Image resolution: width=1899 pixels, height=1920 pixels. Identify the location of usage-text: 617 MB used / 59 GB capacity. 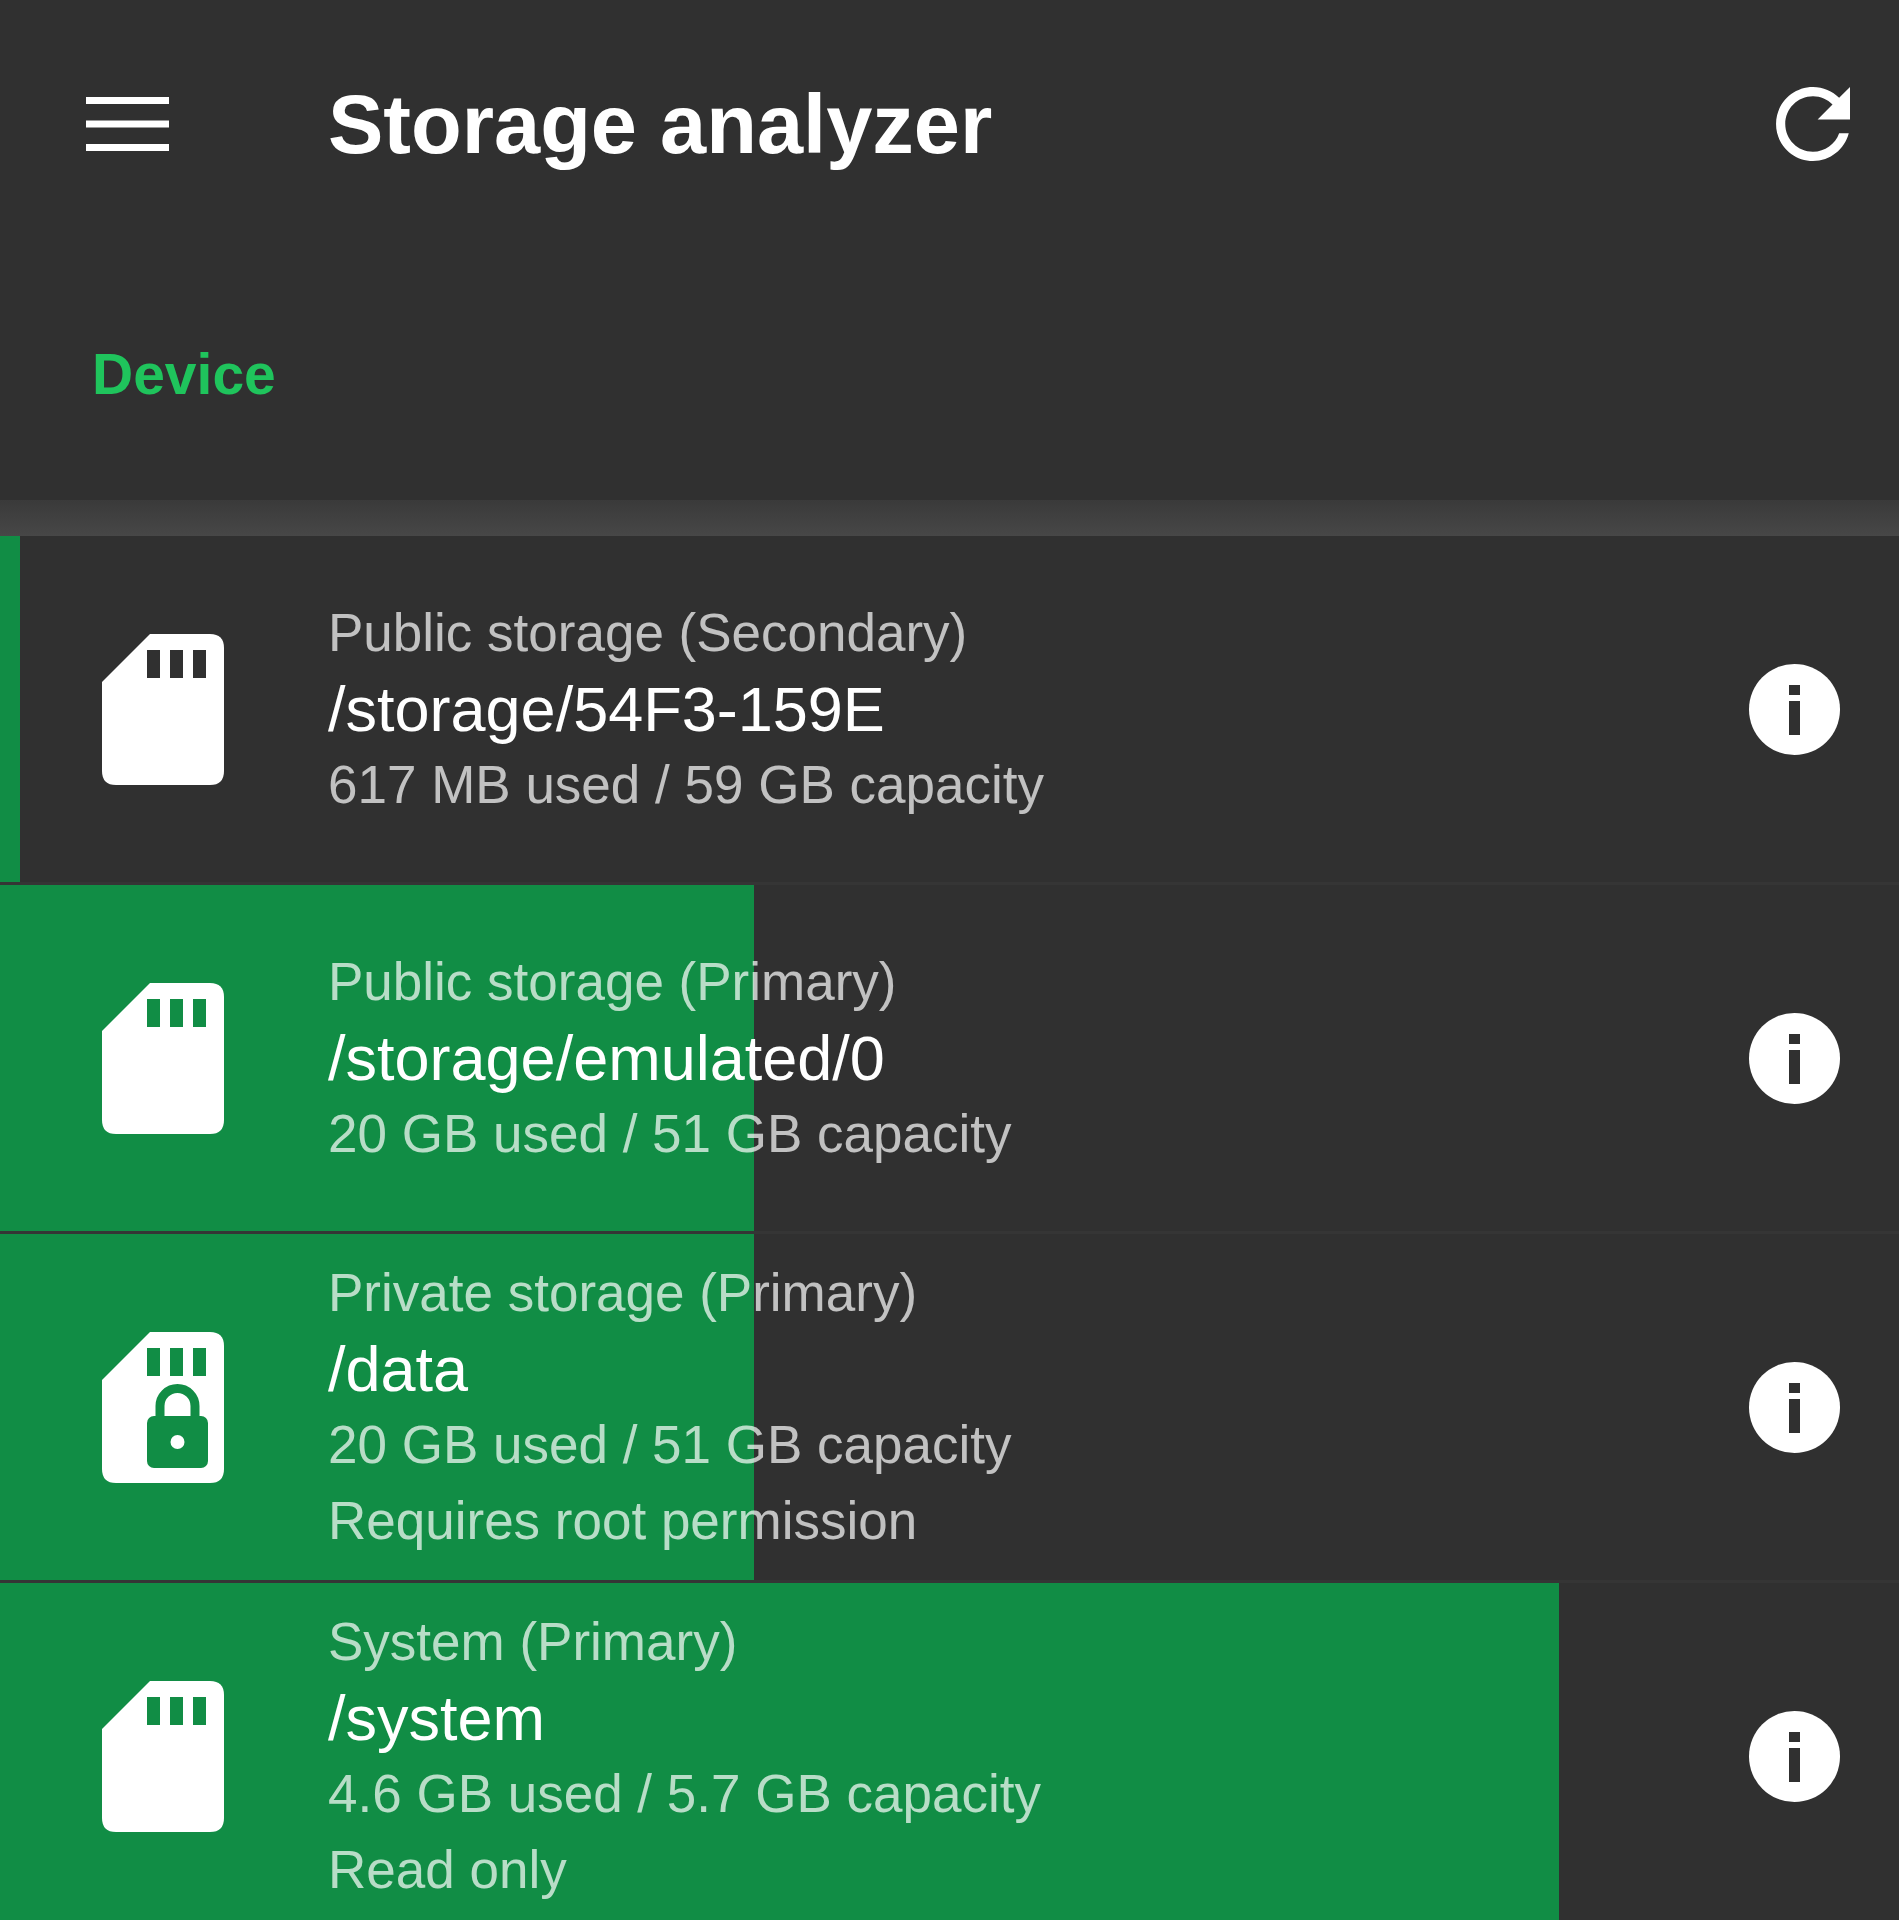
(686, 785).